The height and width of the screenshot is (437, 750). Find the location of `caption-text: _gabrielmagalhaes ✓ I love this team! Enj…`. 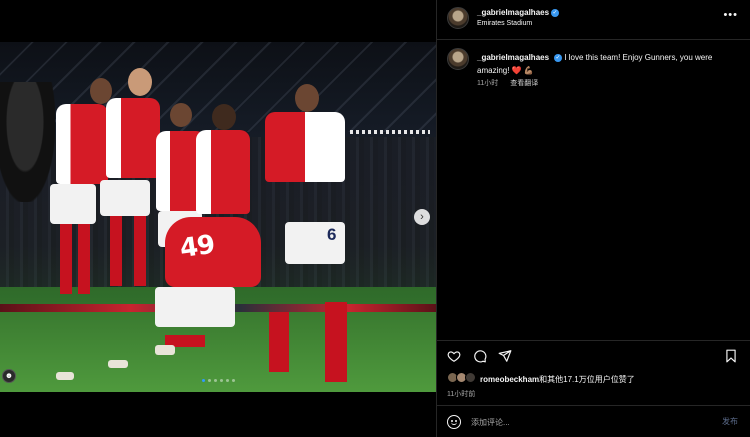

caption-text: _gabrielmagalhaes ✓ I love this team! Enj… is located at coordinates (608, 64).